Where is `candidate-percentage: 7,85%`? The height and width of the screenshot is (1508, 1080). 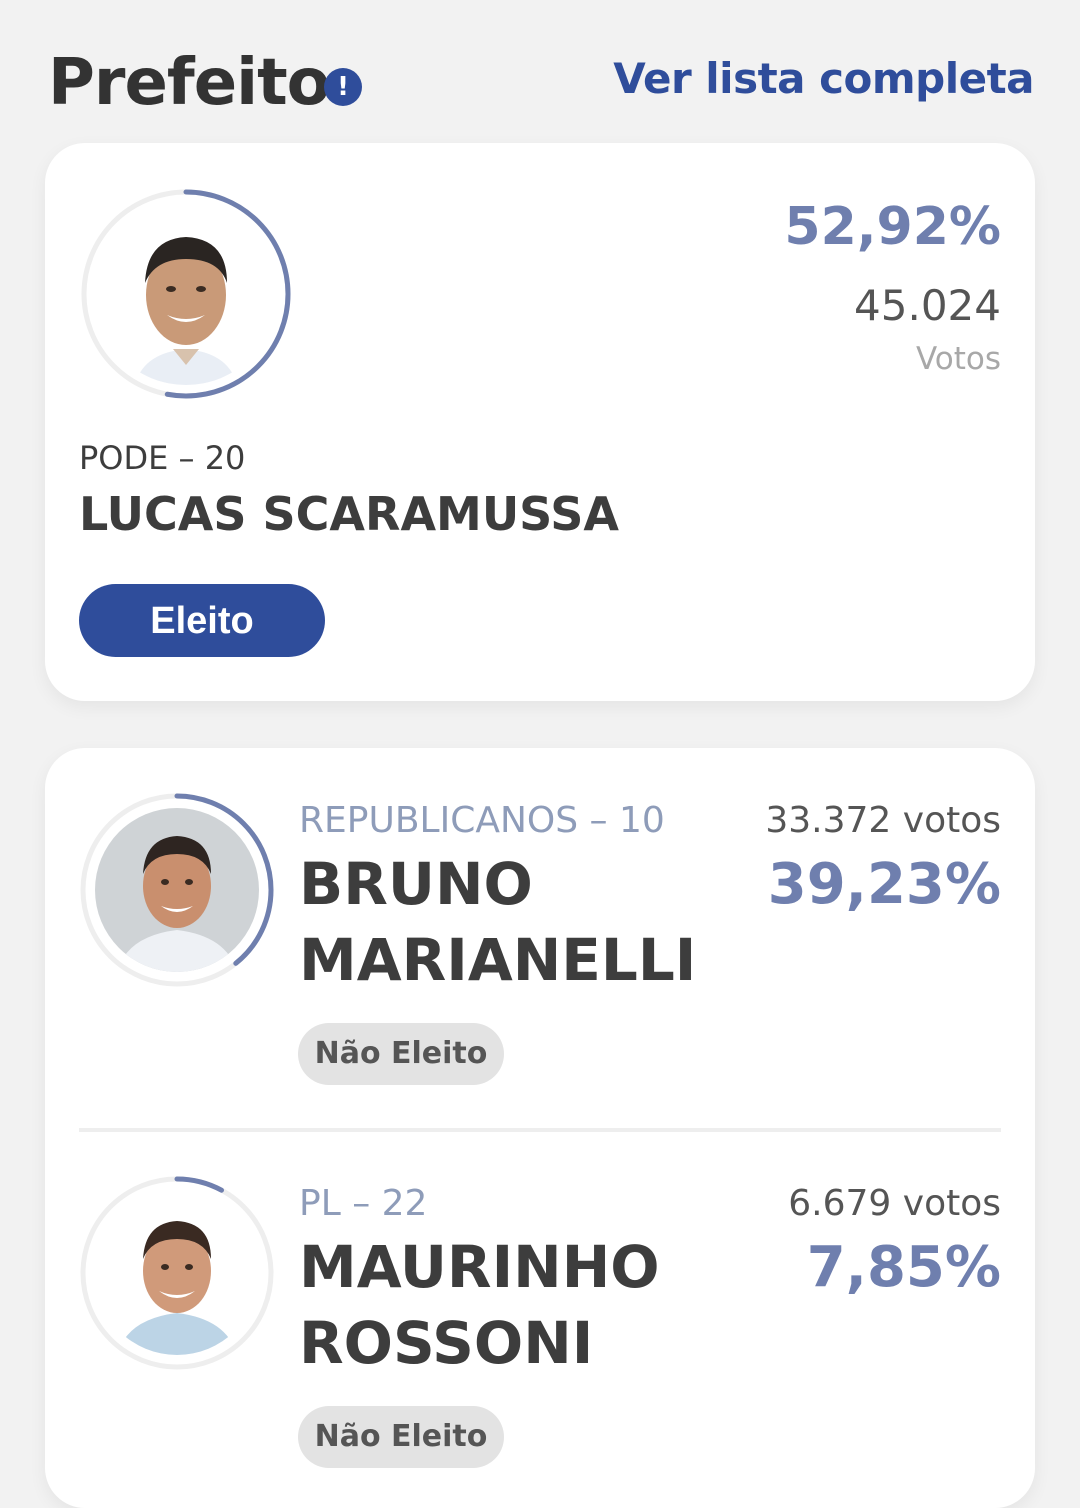 candidate-percentage: 7,85% is located at coordinates (903, 1267).